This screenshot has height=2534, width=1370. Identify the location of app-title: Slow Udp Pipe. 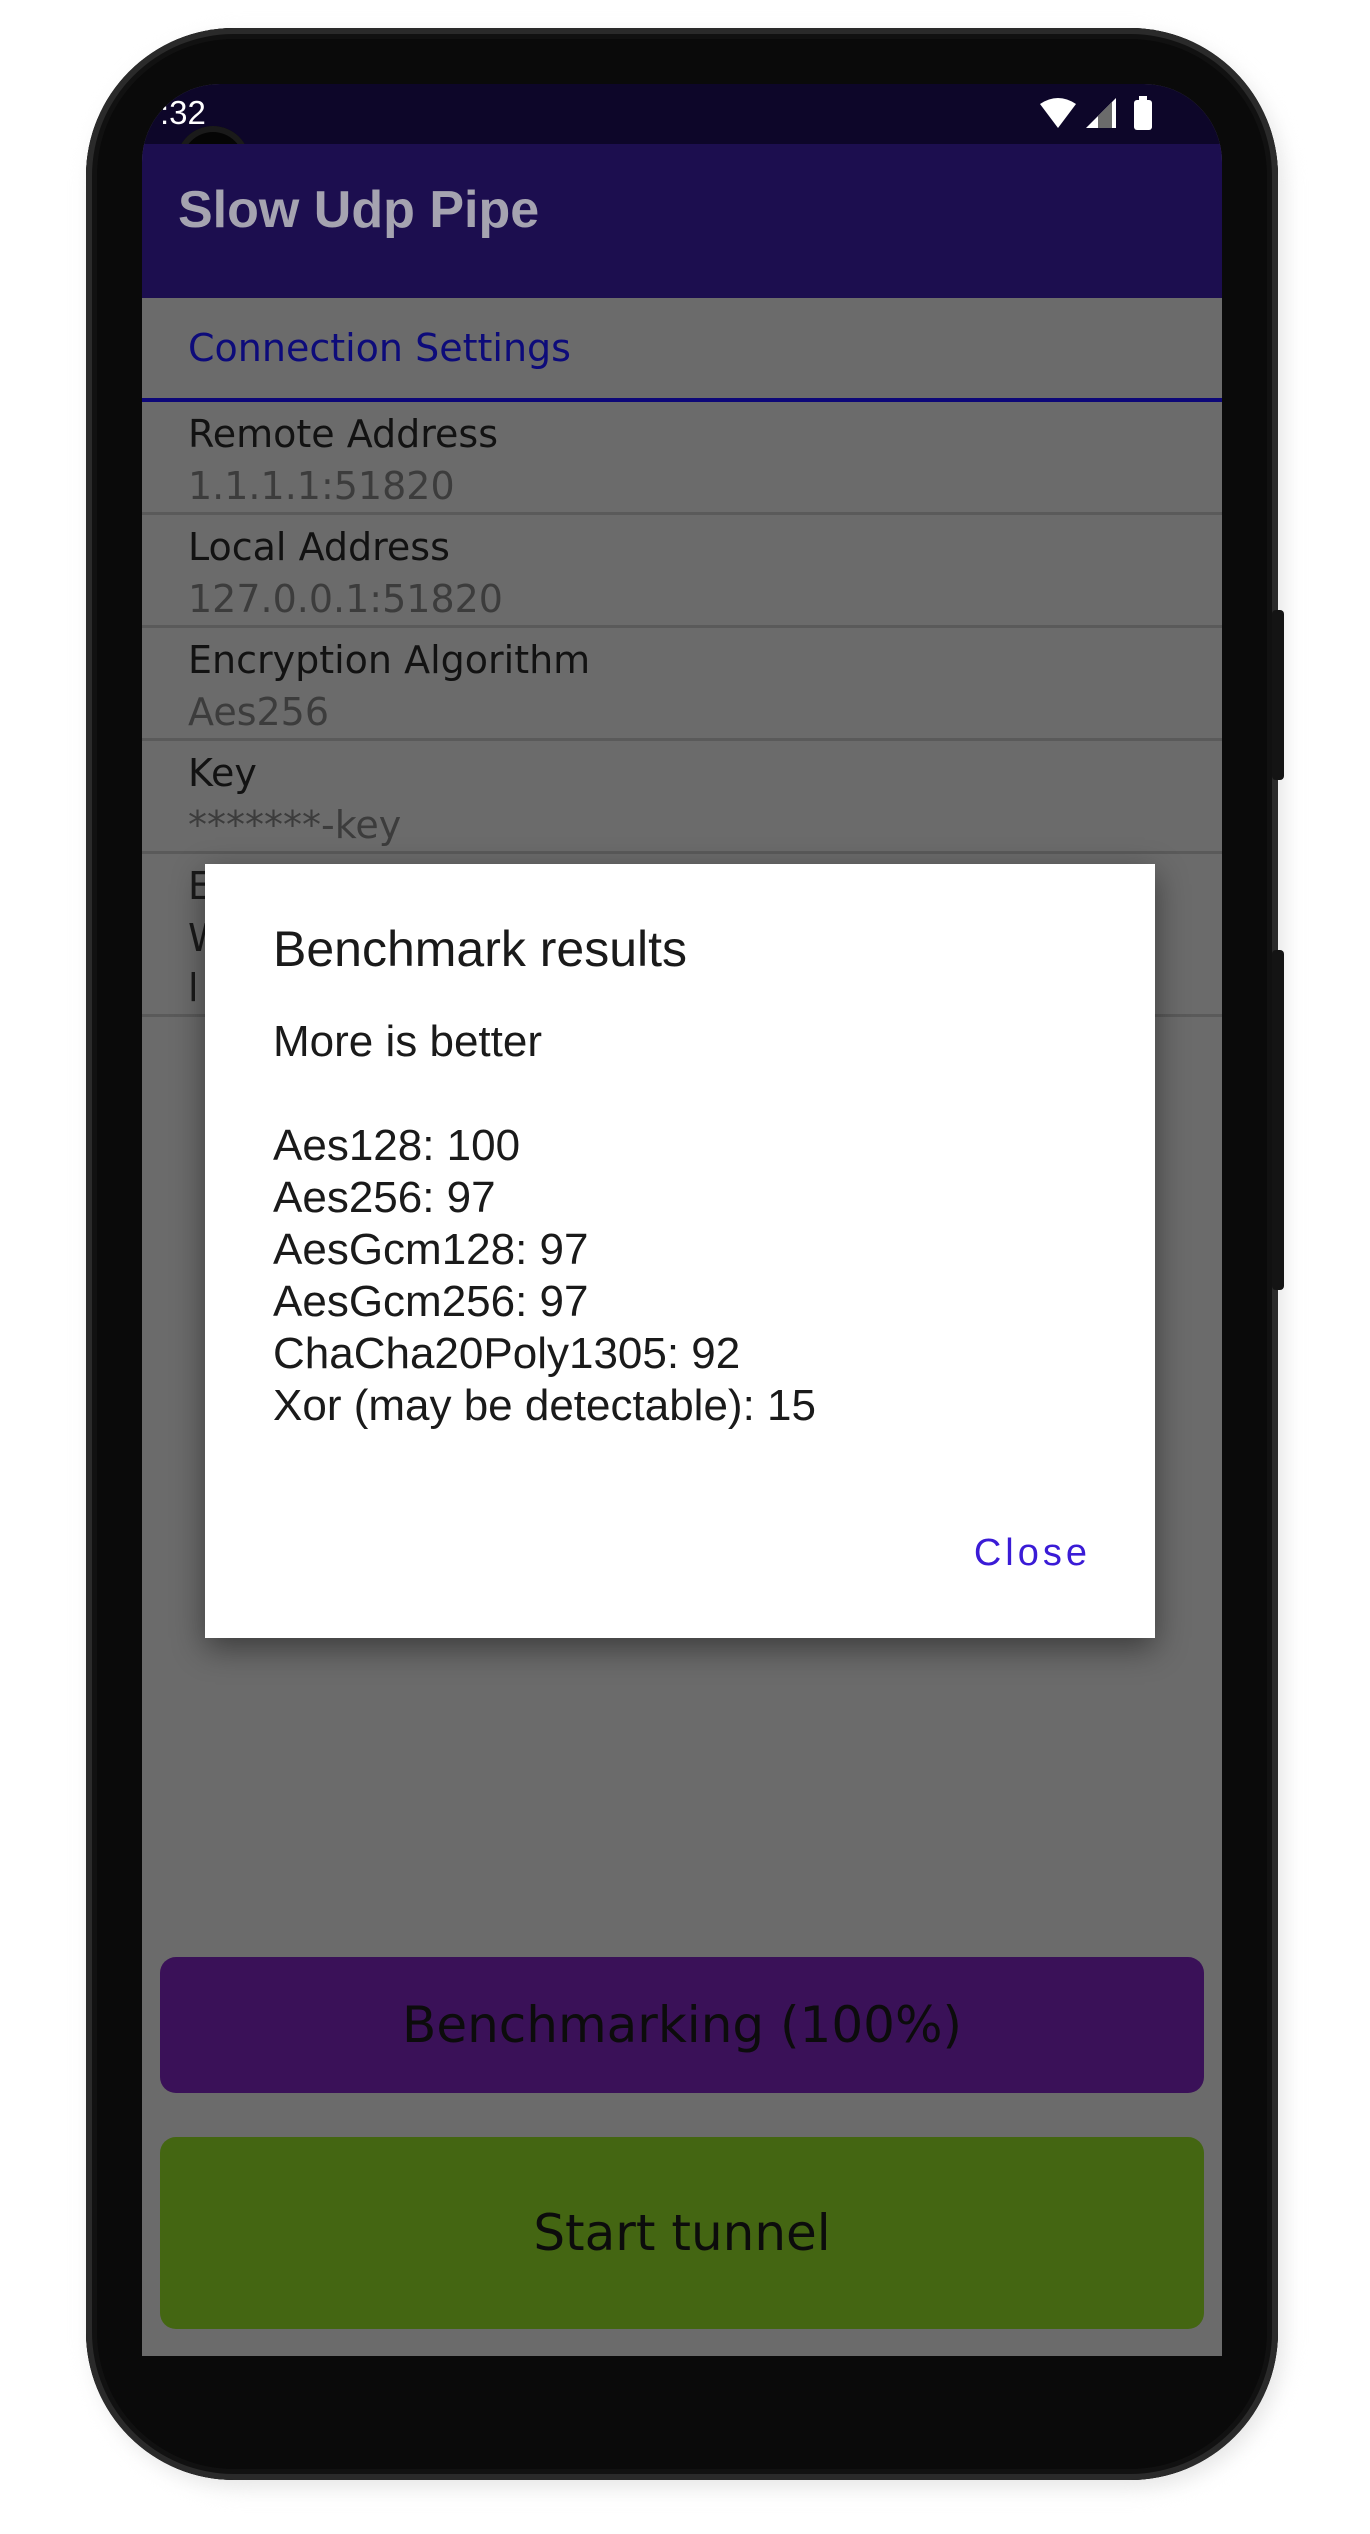
(359, 210).